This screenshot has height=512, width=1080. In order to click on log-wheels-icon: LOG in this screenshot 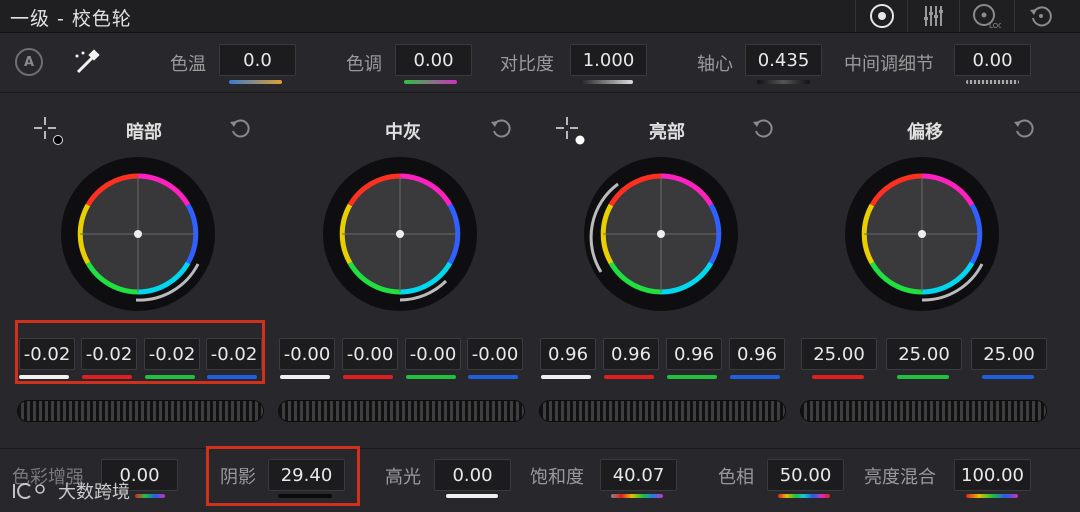, I will do `click(987, 16)`.